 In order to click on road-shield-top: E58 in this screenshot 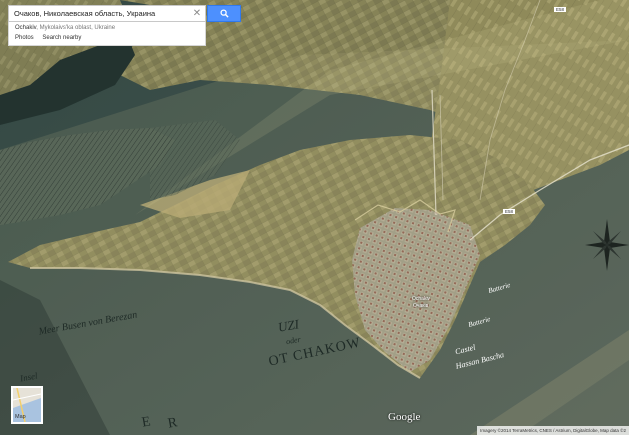, I will do `click(560, 9)`.